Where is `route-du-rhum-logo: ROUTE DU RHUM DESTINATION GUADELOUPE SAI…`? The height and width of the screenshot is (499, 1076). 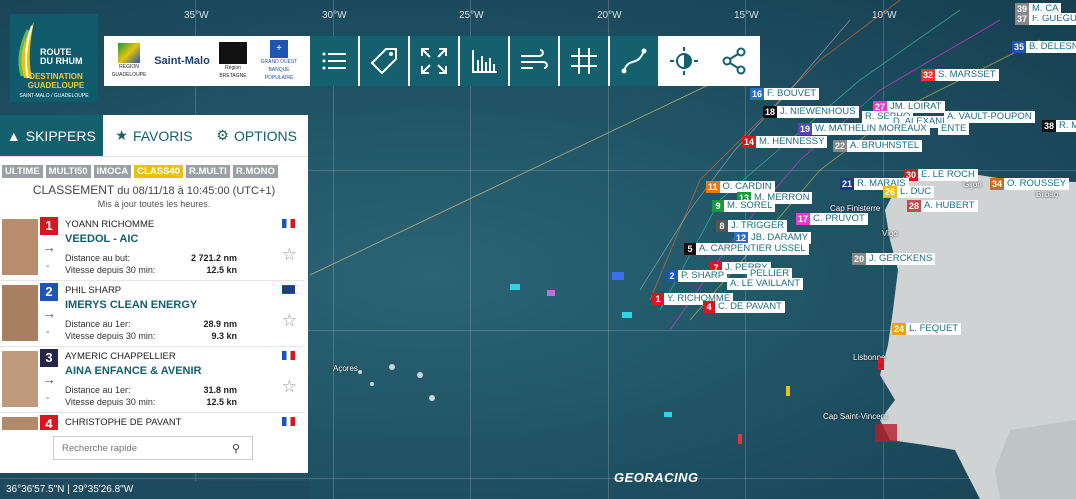
route-du-rhum-logo: ROUTE DU RHUM DESTINATION GUADELOUPE SAI… is located at coordinates (54, 58).